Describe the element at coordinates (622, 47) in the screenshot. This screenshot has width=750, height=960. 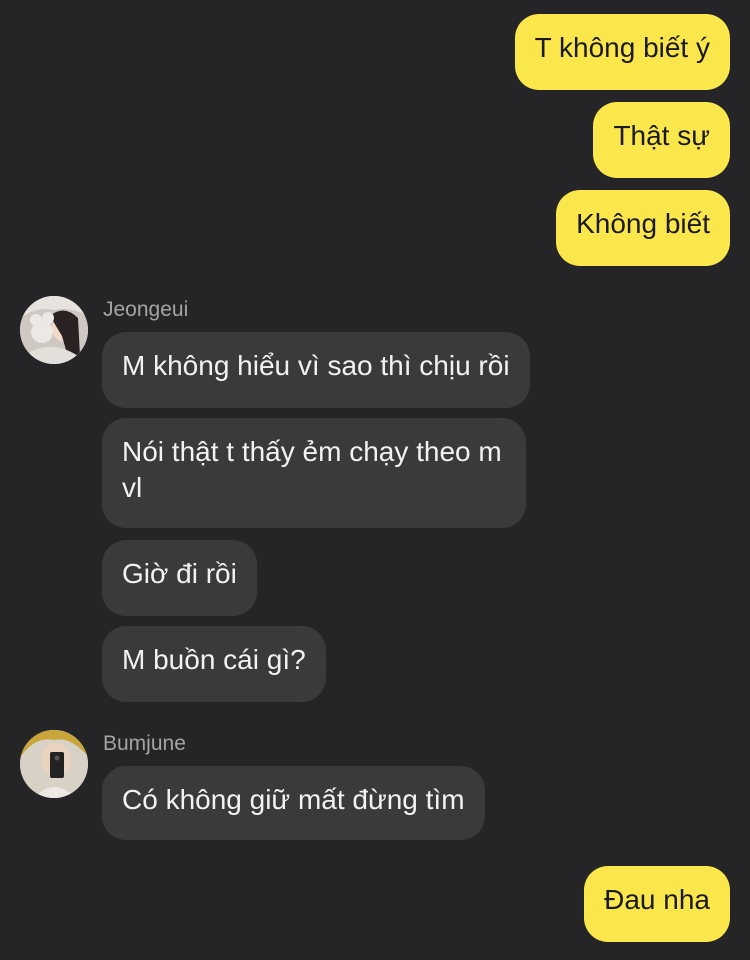
I see `message-text: T không biết ý` at that location.